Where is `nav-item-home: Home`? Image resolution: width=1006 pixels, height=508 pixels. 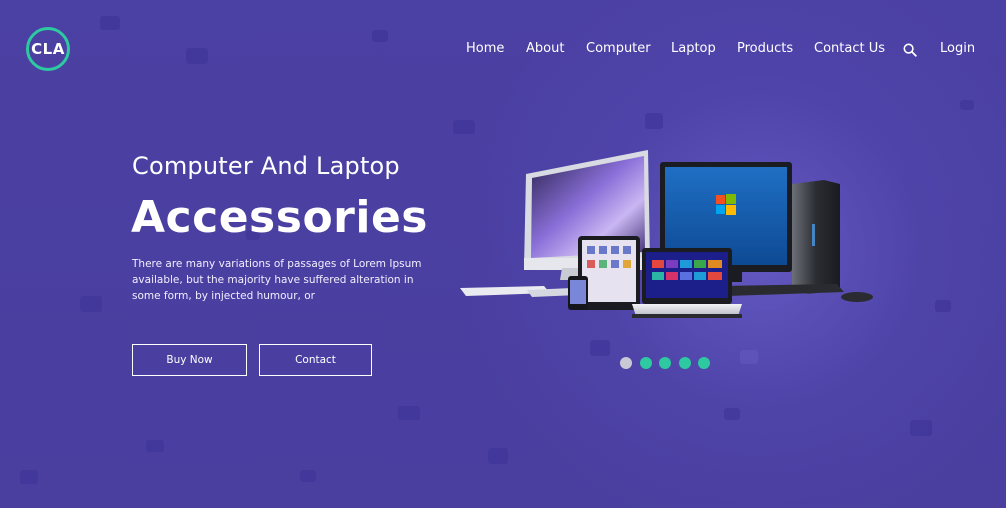 nav-item-home: Home is located at coordinates (485, 48).